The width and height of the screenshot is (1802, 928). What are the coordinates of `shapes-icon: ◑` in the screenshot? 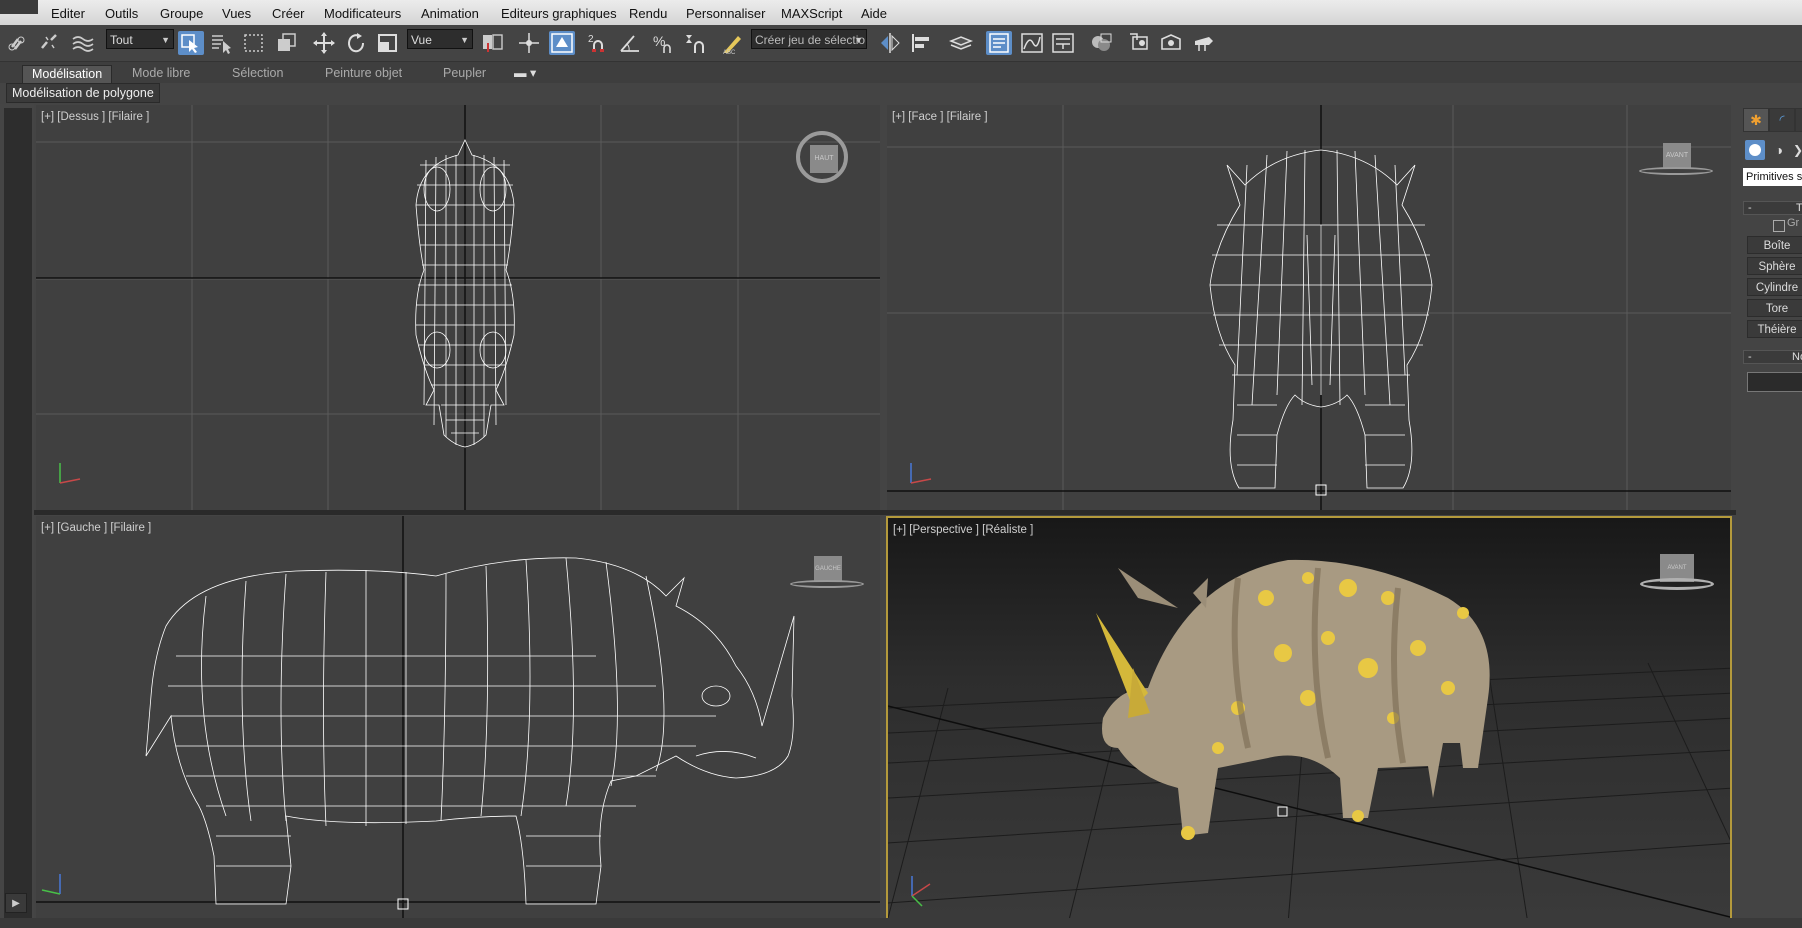 It's located at (1779, 150).